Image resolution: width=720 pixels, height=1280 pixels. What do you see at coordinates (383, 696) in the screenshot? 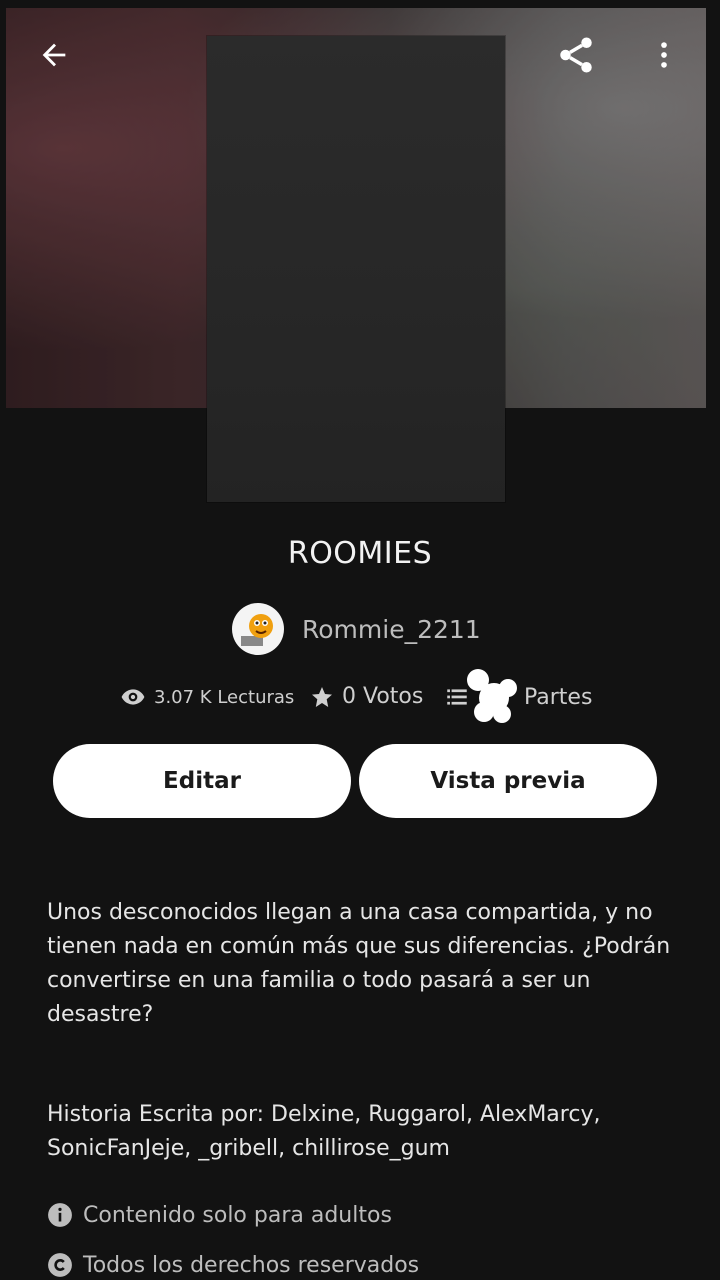
I see `votes-count: 0 Votos` at bounding box center [383, 696].